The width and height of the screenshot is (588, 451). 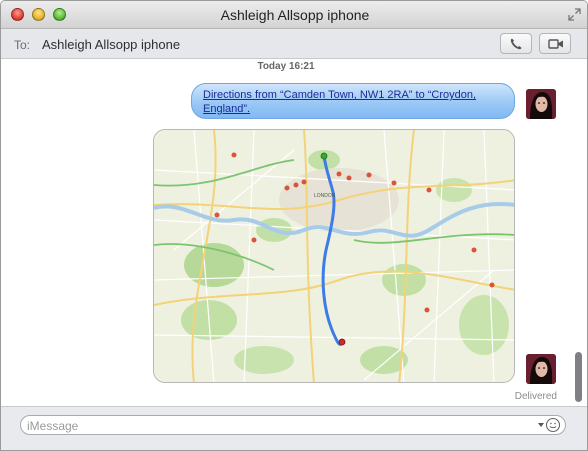 I want to click on fullscreen-icon, so click(x=574, y=14).